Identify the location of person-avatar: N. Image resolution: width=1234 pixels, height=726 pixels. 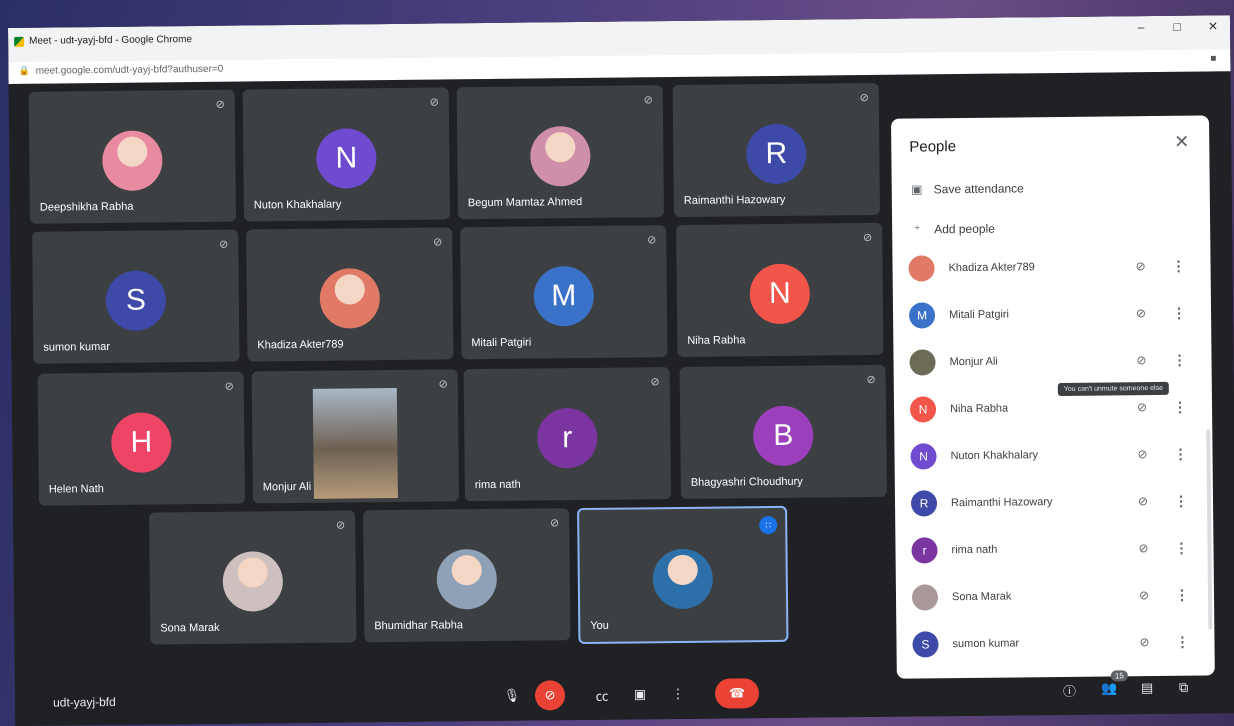
(923, 456).